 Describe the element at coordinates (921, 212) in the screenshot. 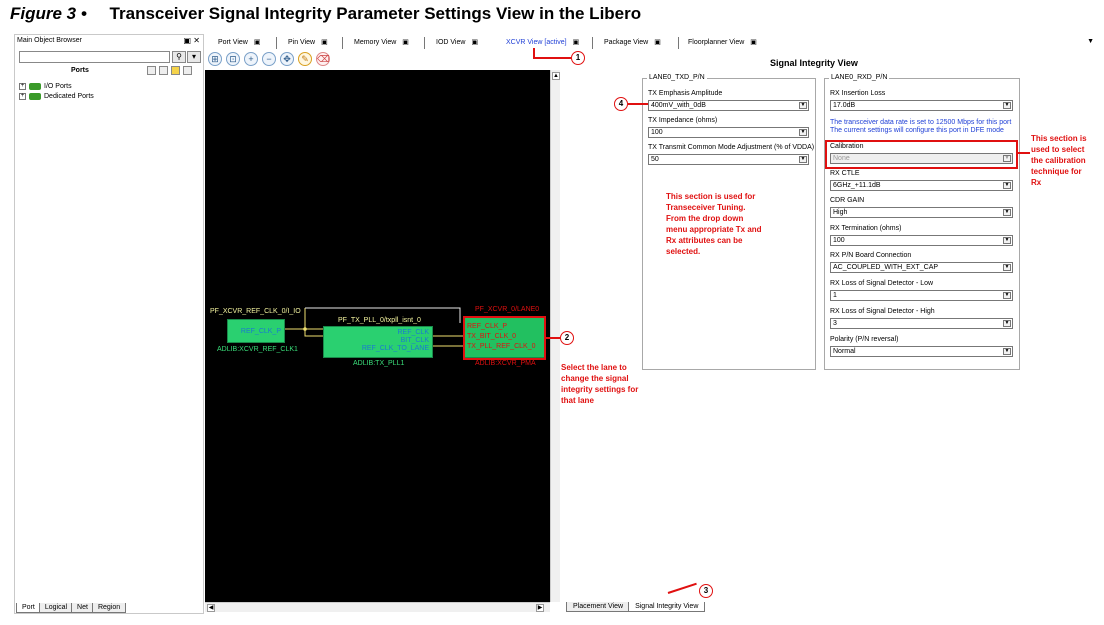

I see `cdr-gain-select: High ▼` at that location.